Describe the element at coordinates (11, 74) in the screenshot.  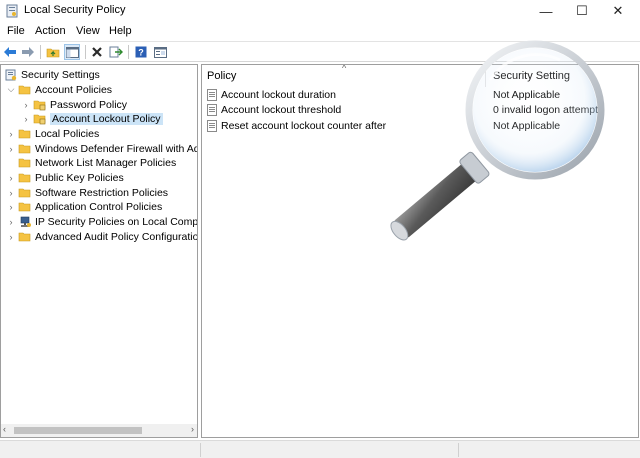
I see `security-settings-icon` at that location.